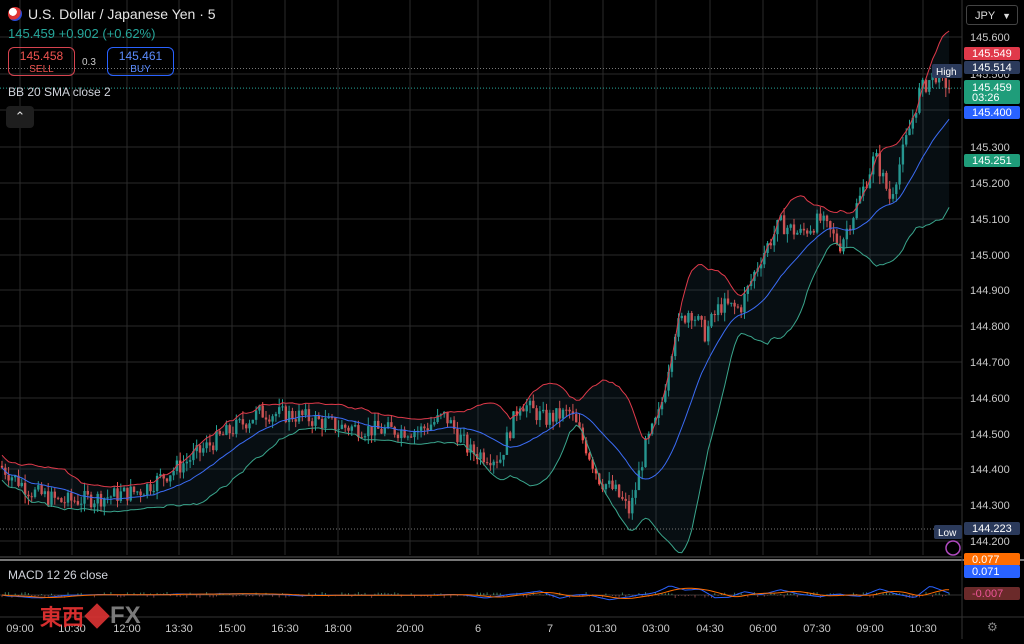  I want to click on usd-jpy-flag-icon, so click(15, 14).